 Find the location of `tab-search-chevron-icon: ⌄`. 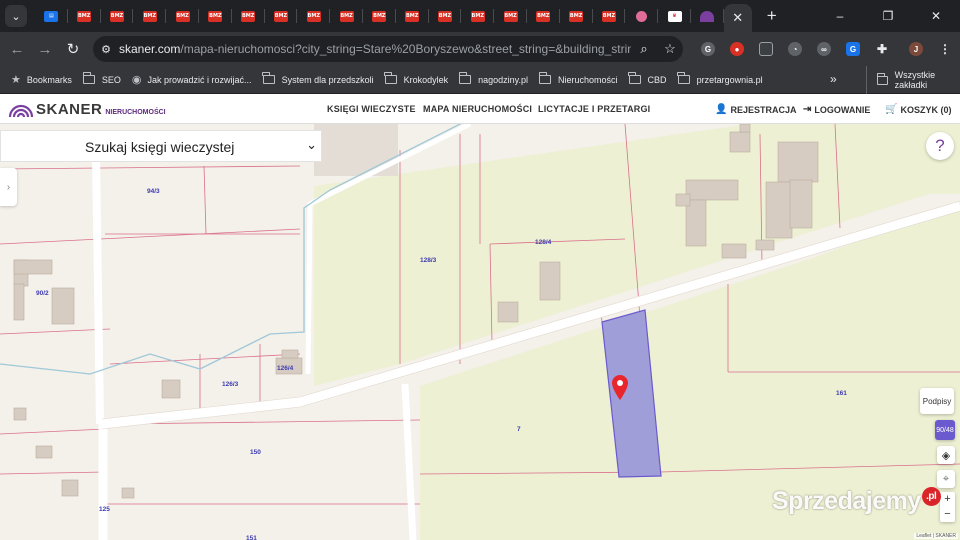

tab-search-chevron-icon: ⌄ is located at coordinates (16, 16).